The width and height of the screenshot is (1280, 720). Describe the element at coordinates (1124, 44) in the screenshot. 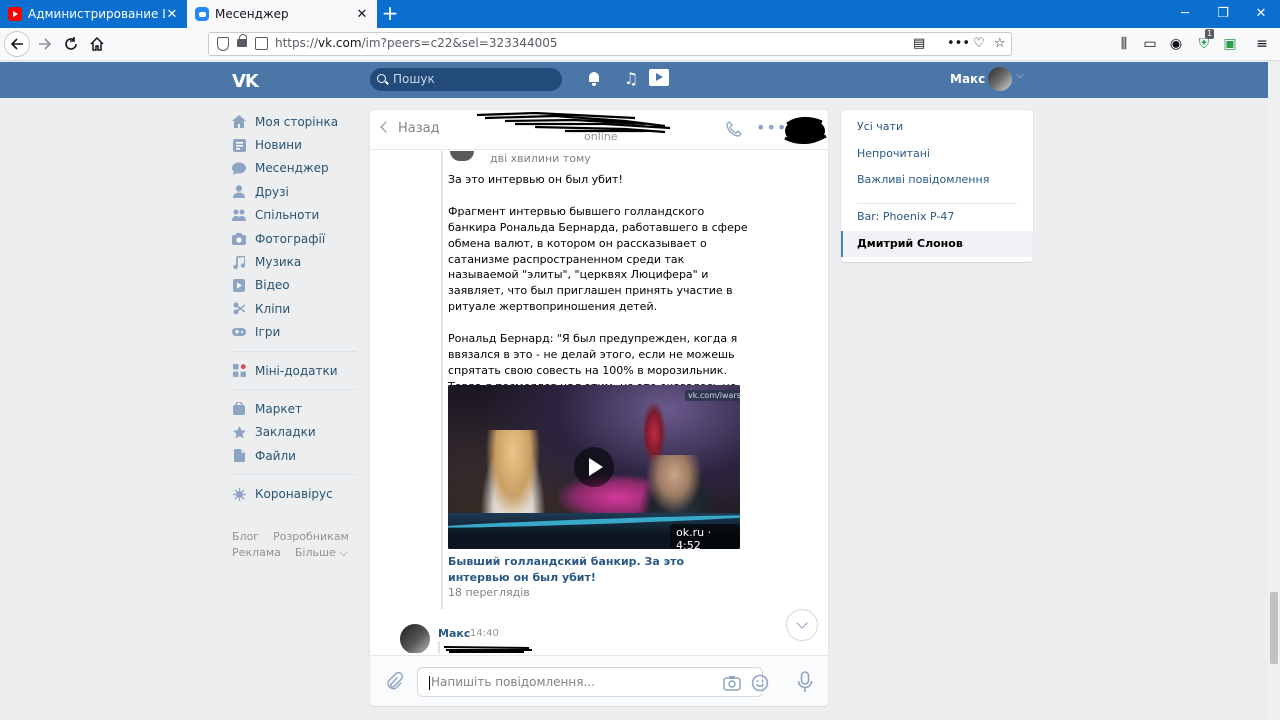

I see `library-icon: ⫼` at that location.